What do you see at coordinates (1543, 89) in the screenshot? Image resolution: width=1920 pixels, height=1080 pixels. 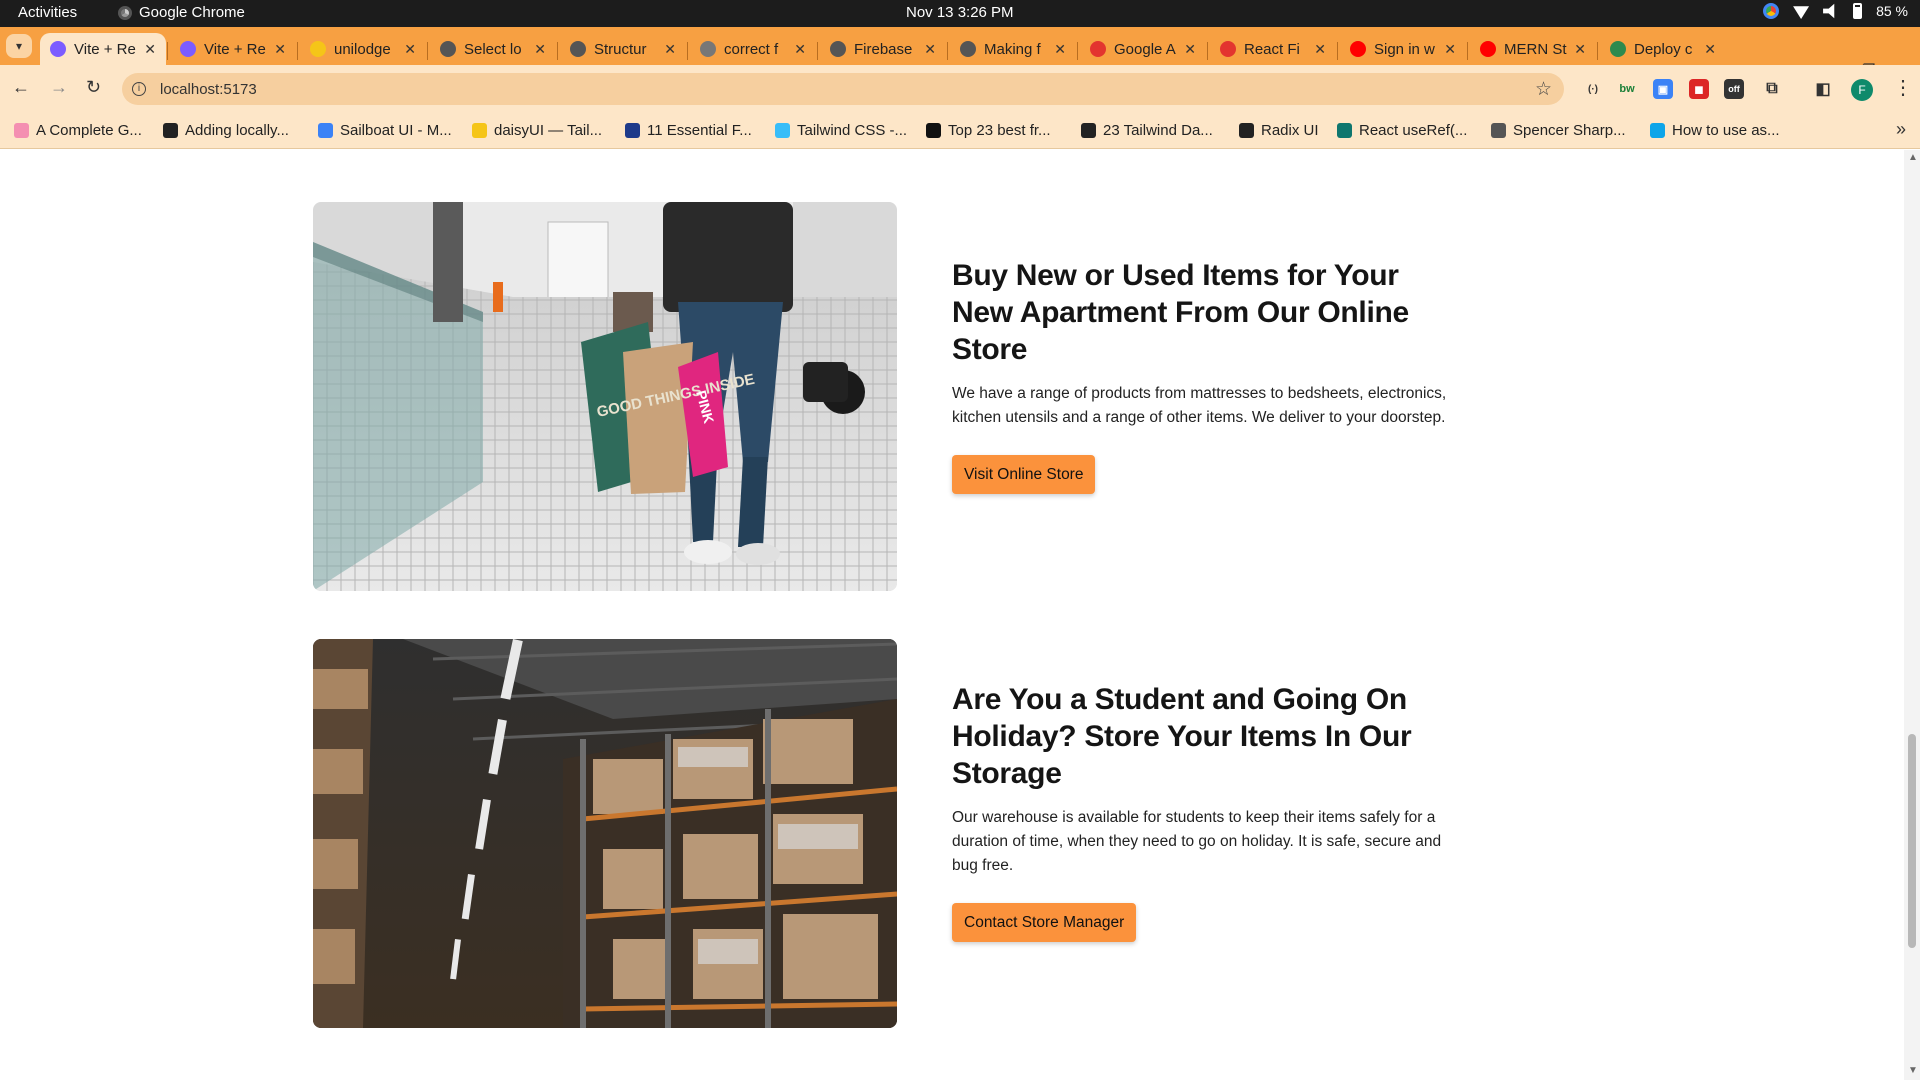 I see `bookmark-star-icon: ☆` at bounding box center [1543, 89].